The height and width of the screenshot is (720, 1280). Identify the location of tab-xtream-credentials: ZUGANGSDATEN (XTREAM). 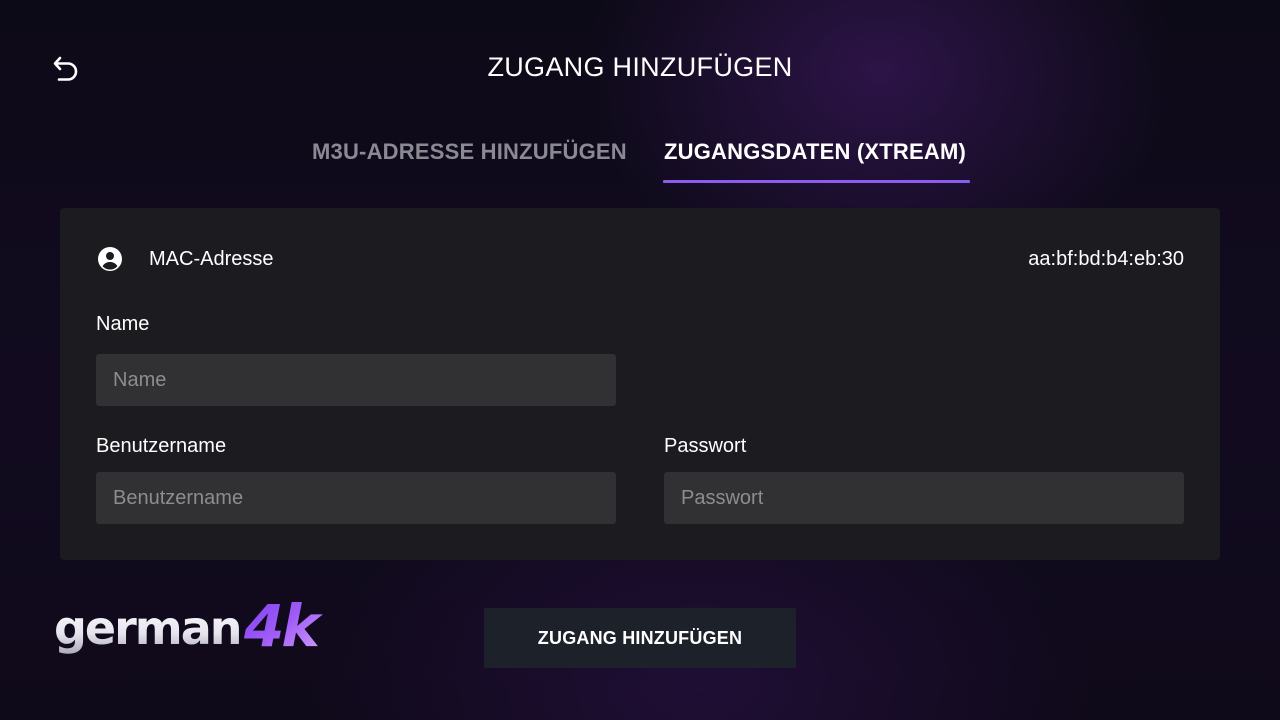
(815, 152).